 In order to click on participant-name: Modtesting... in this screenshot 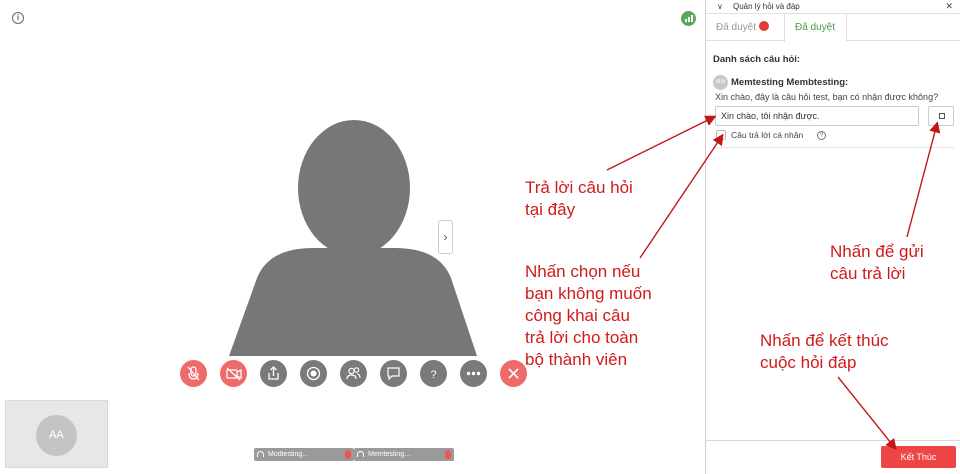, I will do `click(288, 454)`.